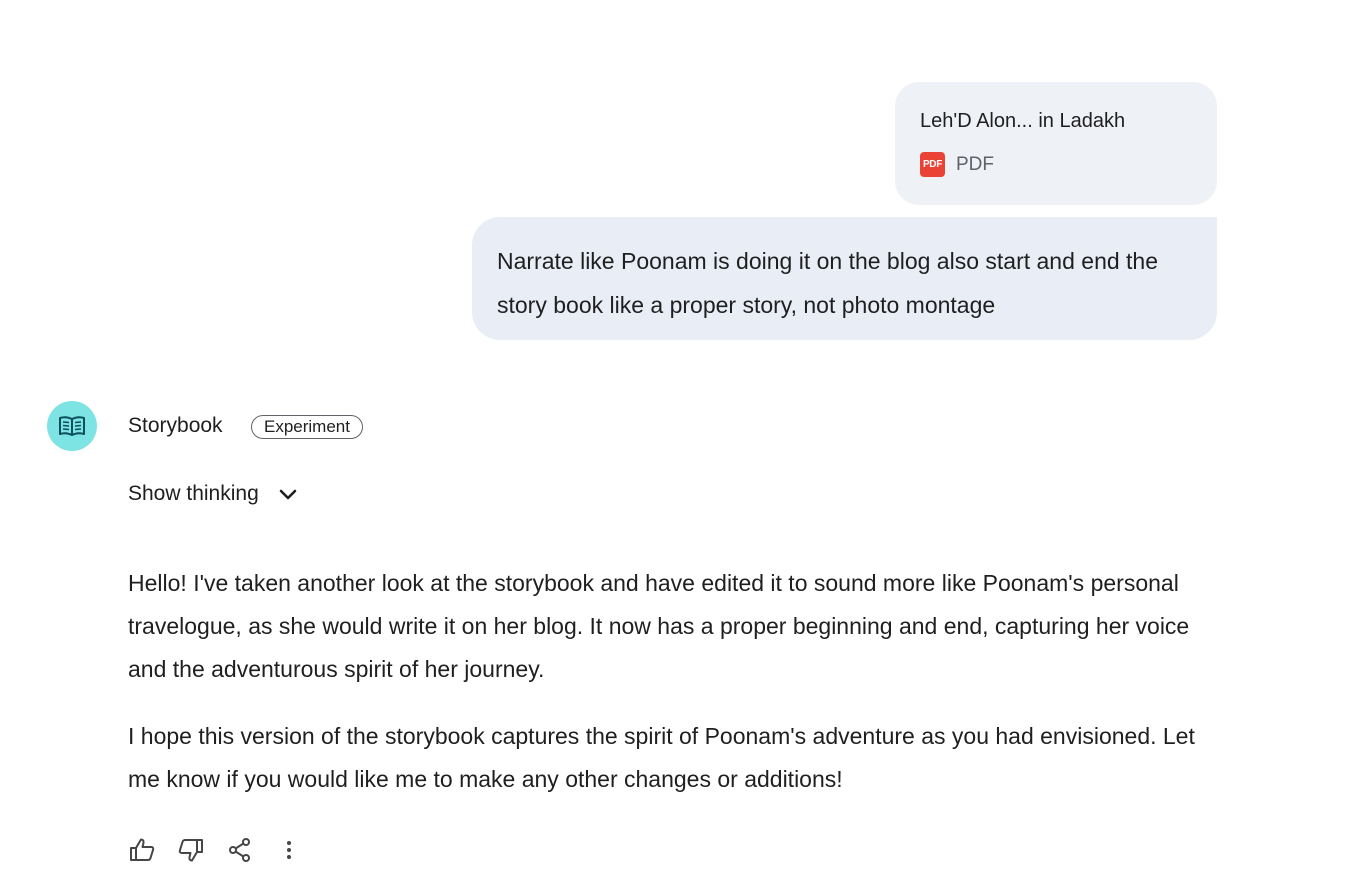 This screenshot has height=886, width=1358. What do you see at coordinates (1056, 164) in the screenshot?
I see `attachment-meta: PDF PDF` at bounding box center [1056, 164].